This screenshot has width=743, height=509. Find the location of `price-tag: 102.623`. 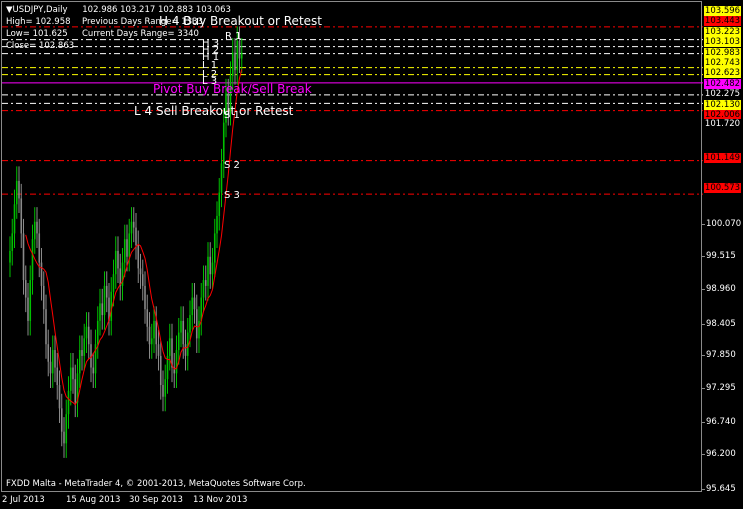

price-tag: 102.623 is located at coordinates (722, 73).